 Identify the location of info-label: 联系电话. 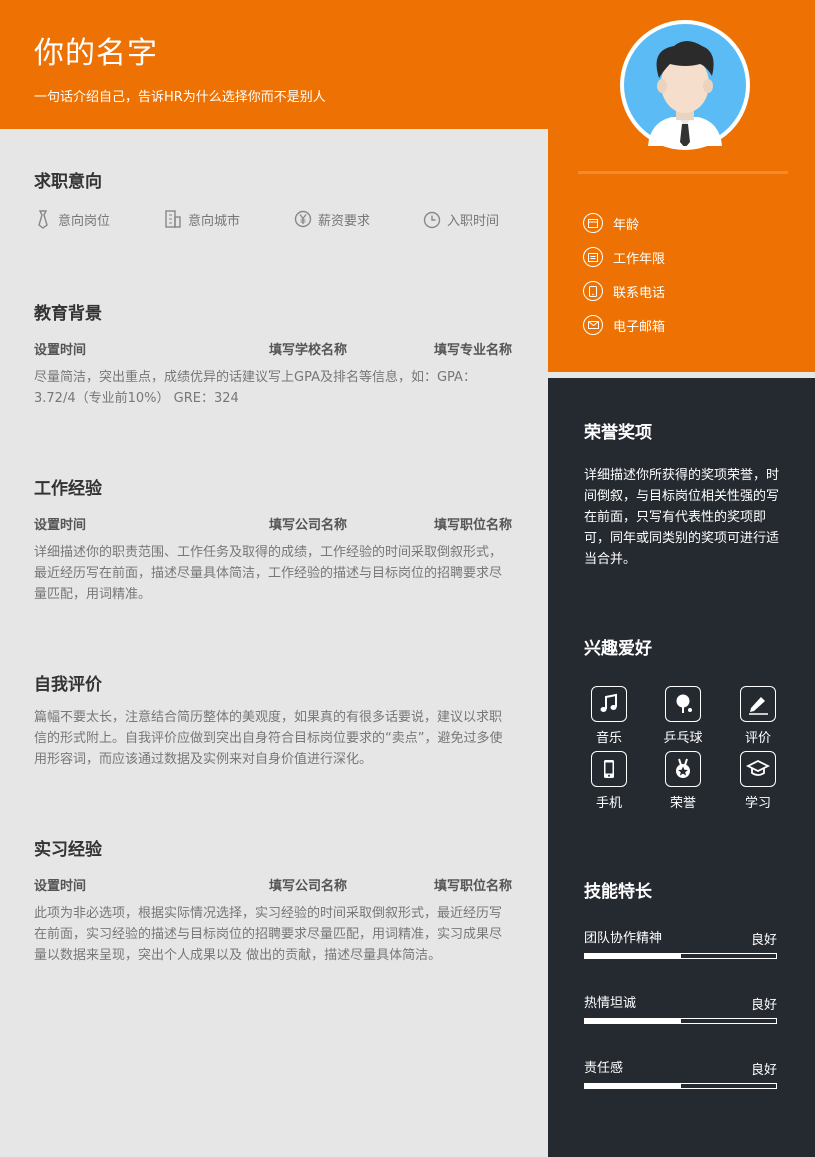
(639, 293).